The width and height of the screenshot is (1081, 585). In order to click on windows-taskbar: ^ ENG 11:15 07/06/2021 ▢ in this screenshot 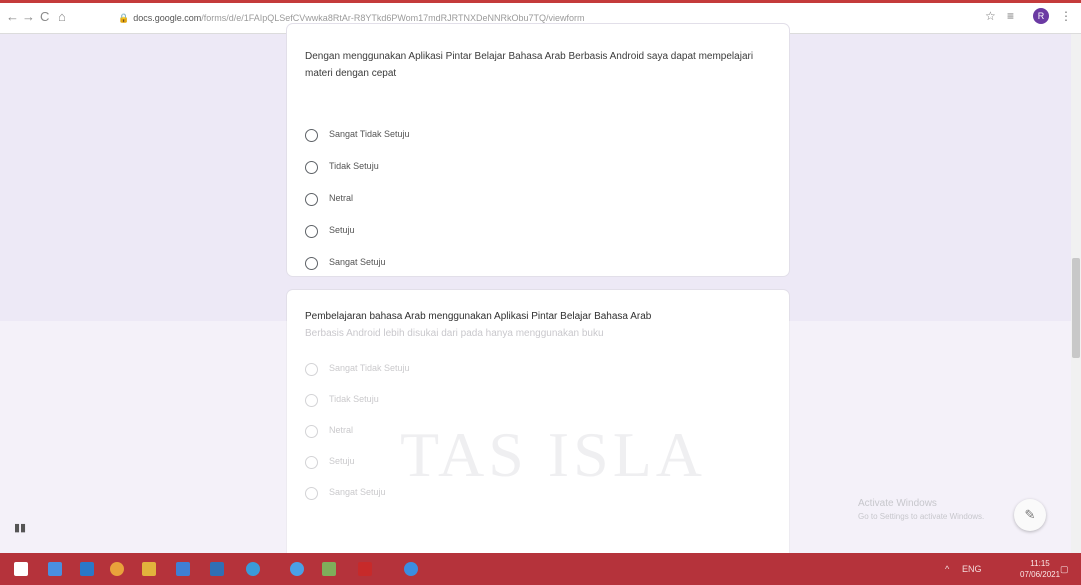, I will do `click(540, 569)`.